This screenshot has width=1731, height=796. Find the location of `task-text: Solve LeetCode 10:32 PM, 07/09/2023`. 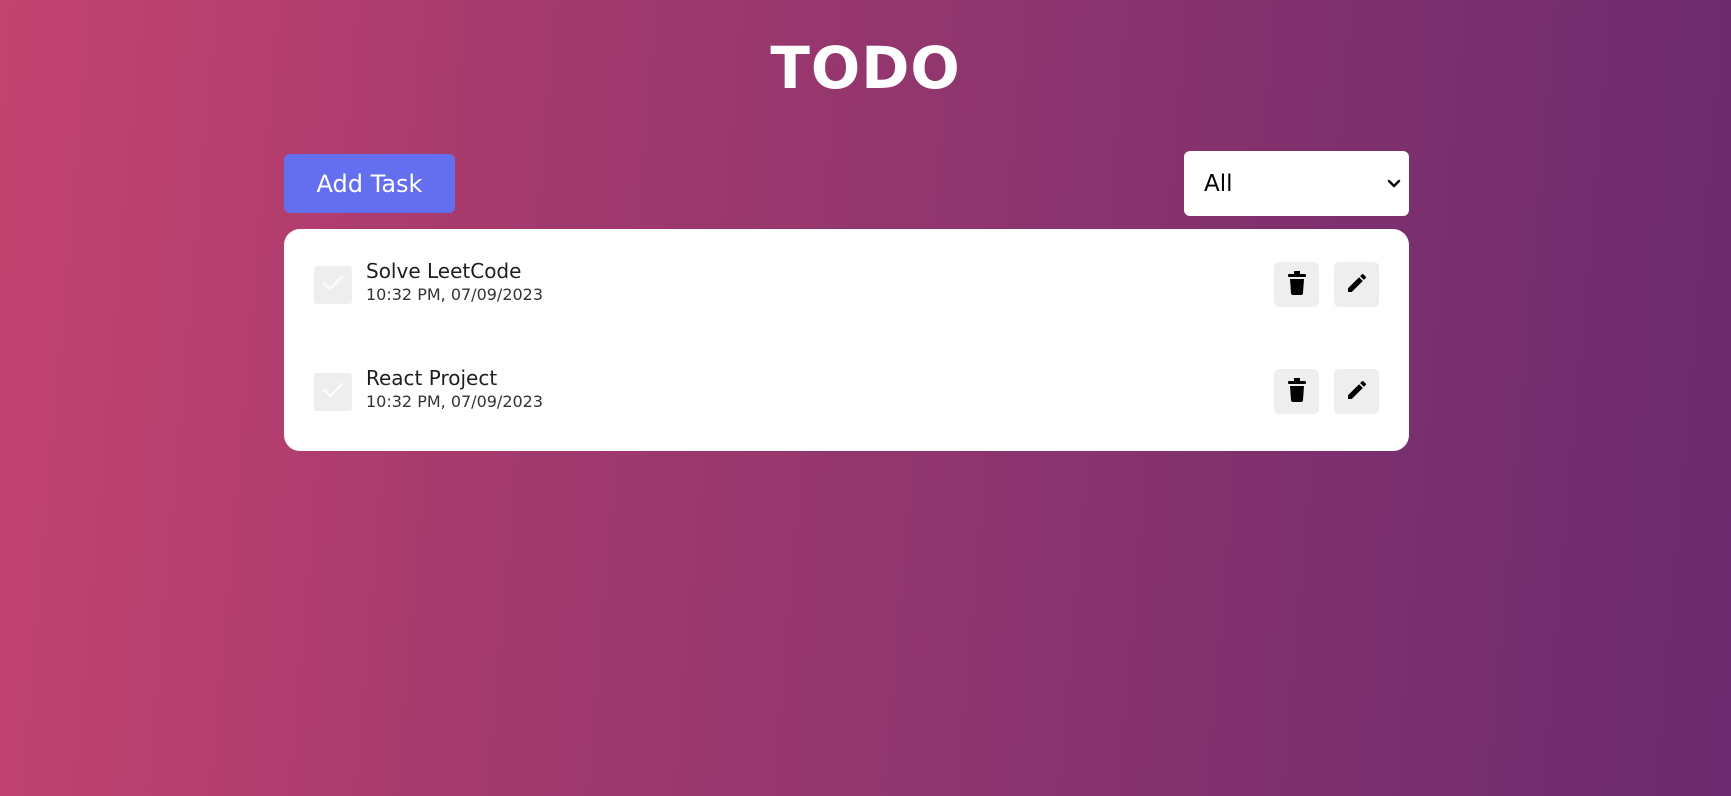

task-text: Solve LeetCode 10:32 PM, 07/09/2023 is located at coordinates (454, 282).